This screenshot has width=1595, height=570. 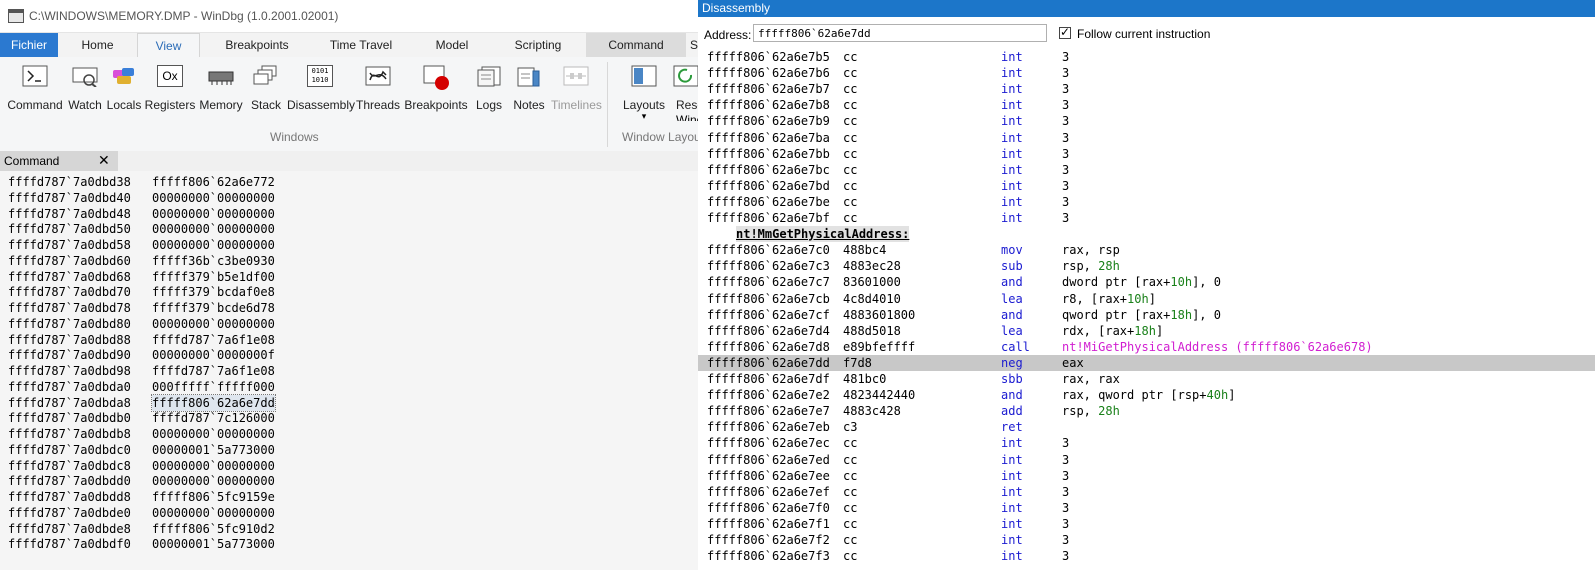 What do you see at coordinates (1146, 73) in the screenshot?
I see `instruction-row: fffff806`62a6e7b6 cc int 3` at bounding box center [1146, 73].